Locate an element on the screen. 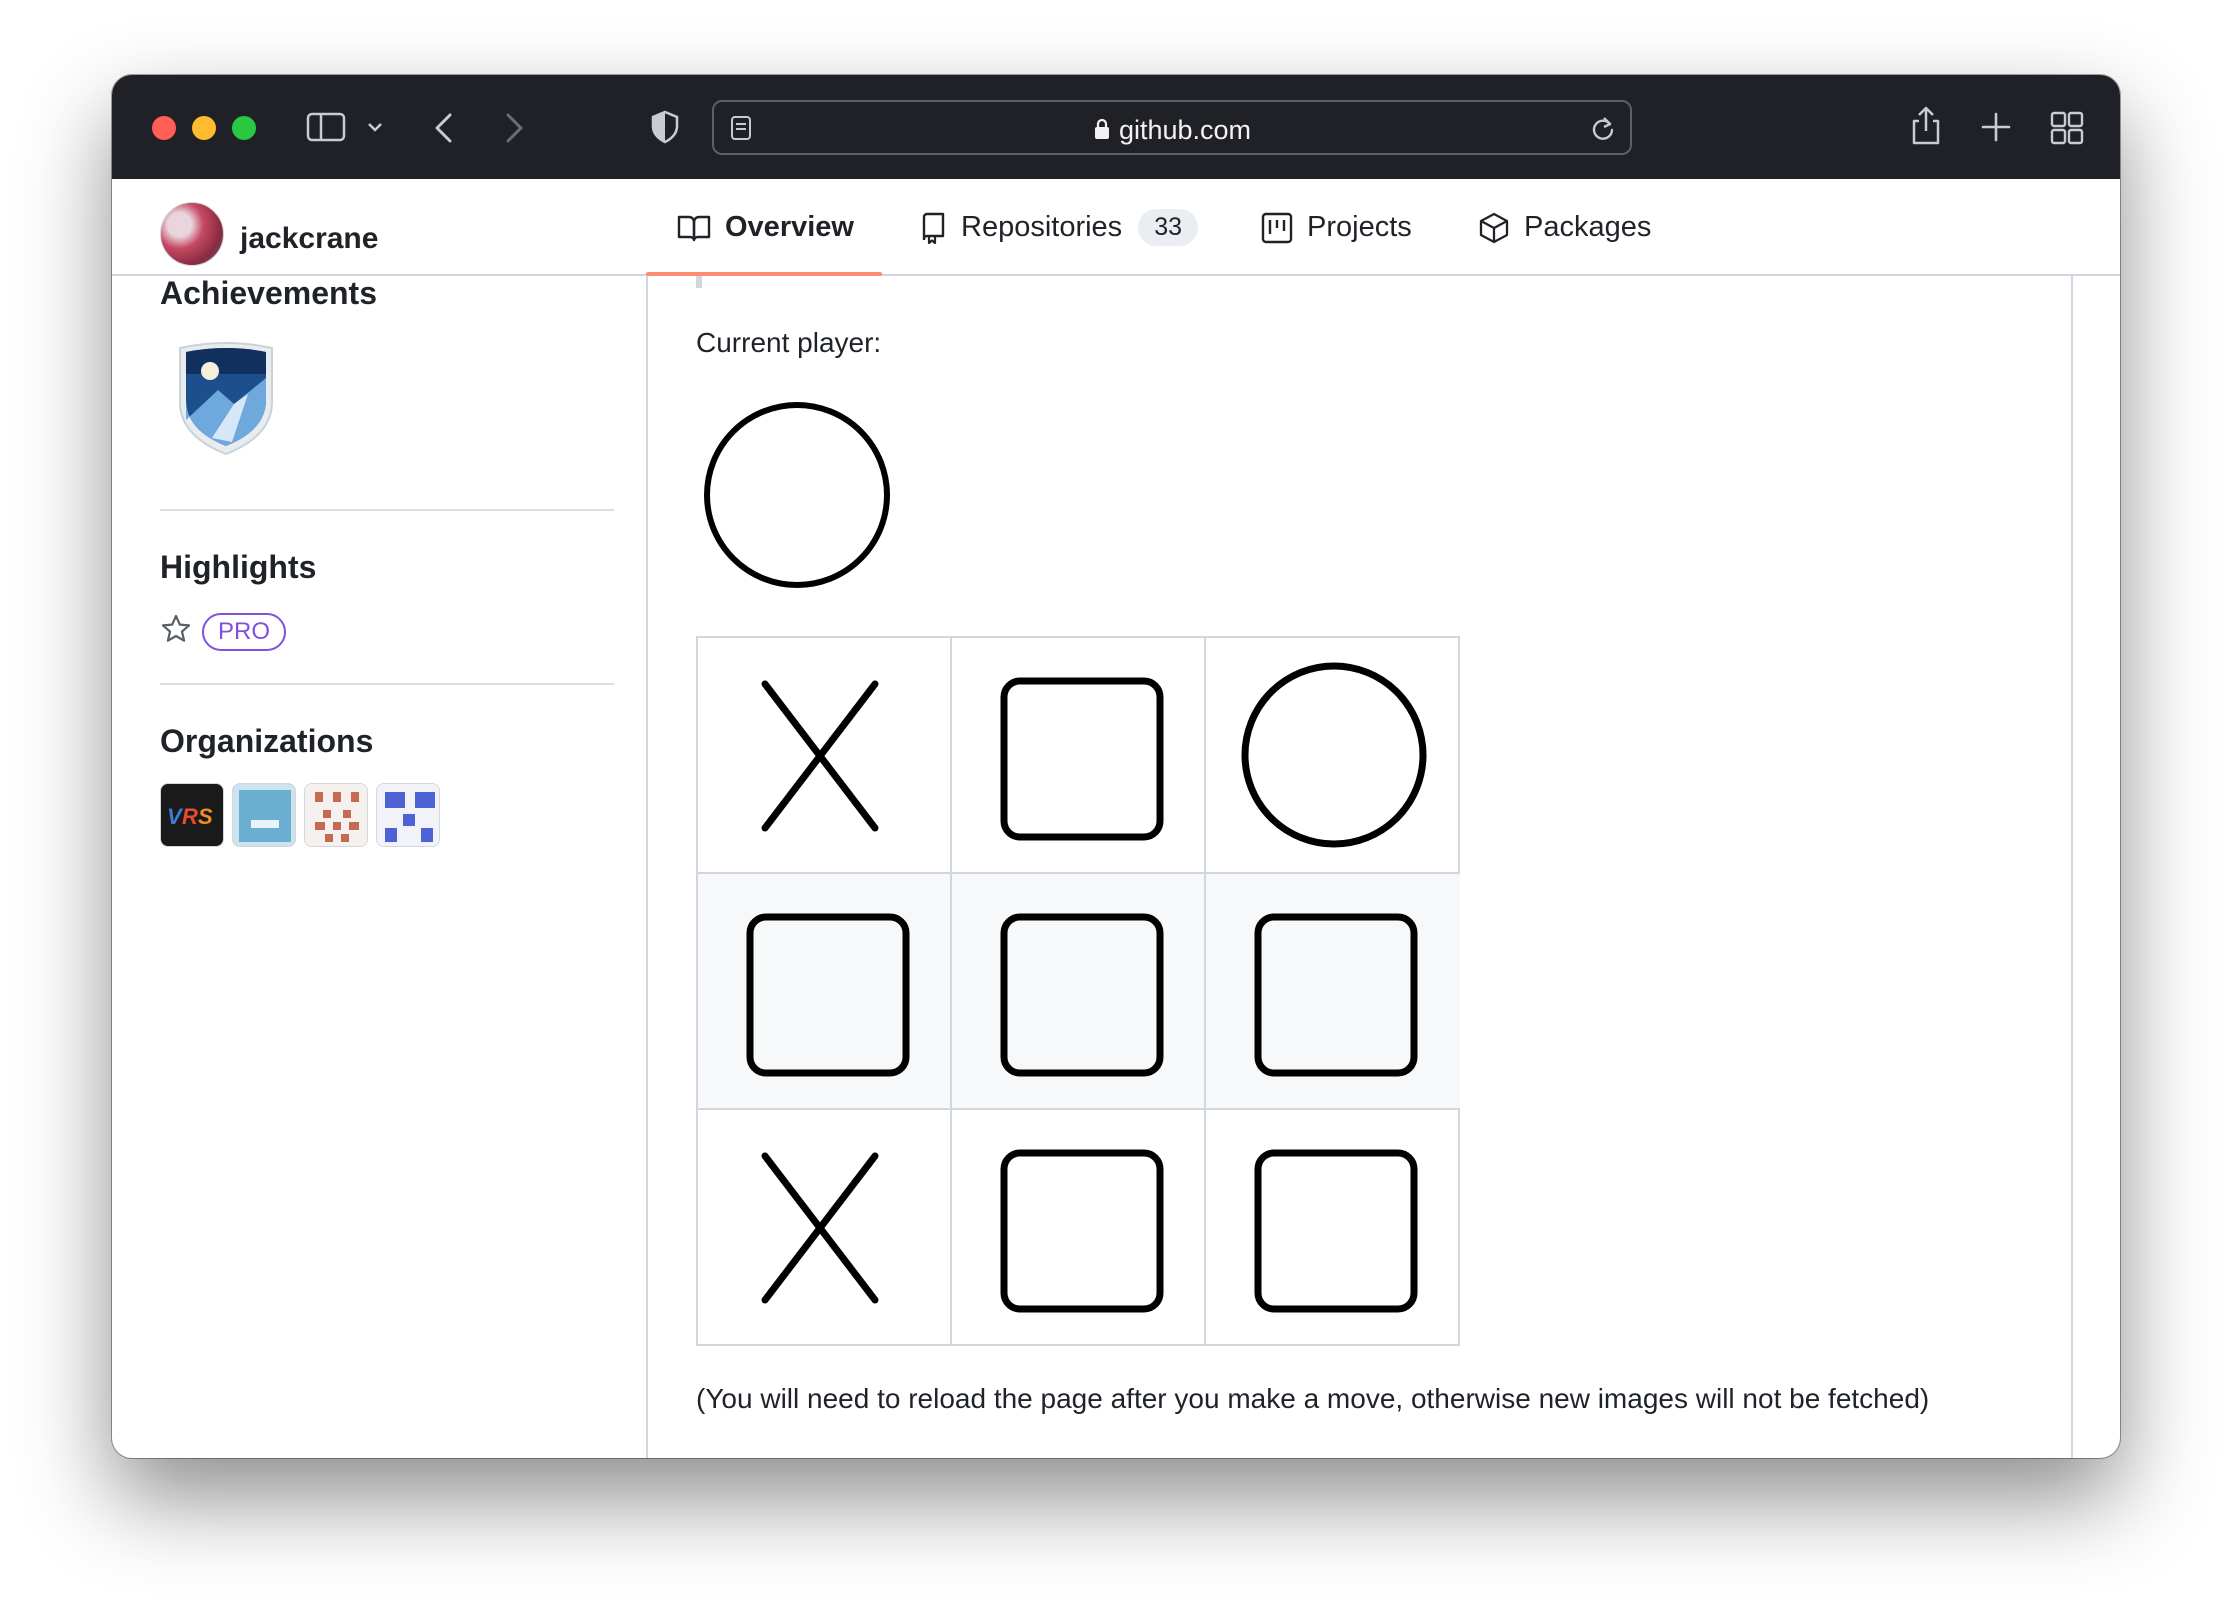 The image size is (2232, 1606). svg-text: R is located at coordinates (190, 816).